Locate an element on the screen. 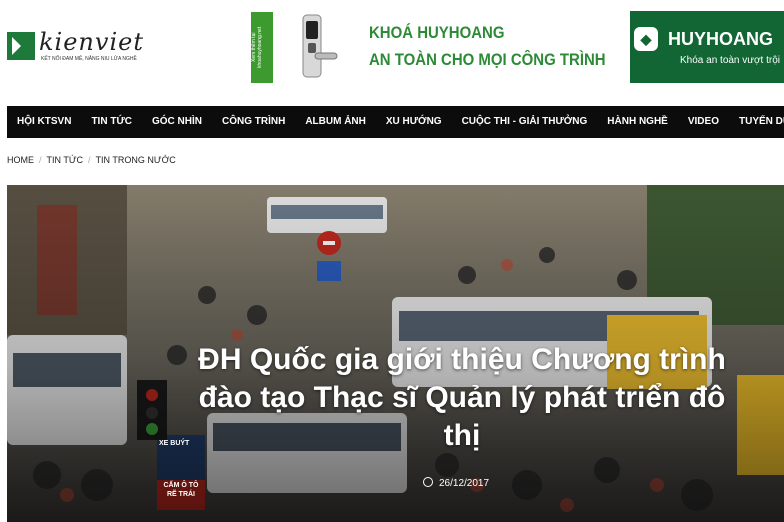 The width and height of the screenshot is (784, 522). logo-tagline: KẾT NỐI ĐAM MÊ, NÂNG NIU LỬA NGHỀ is located at coordinates (89, 59).